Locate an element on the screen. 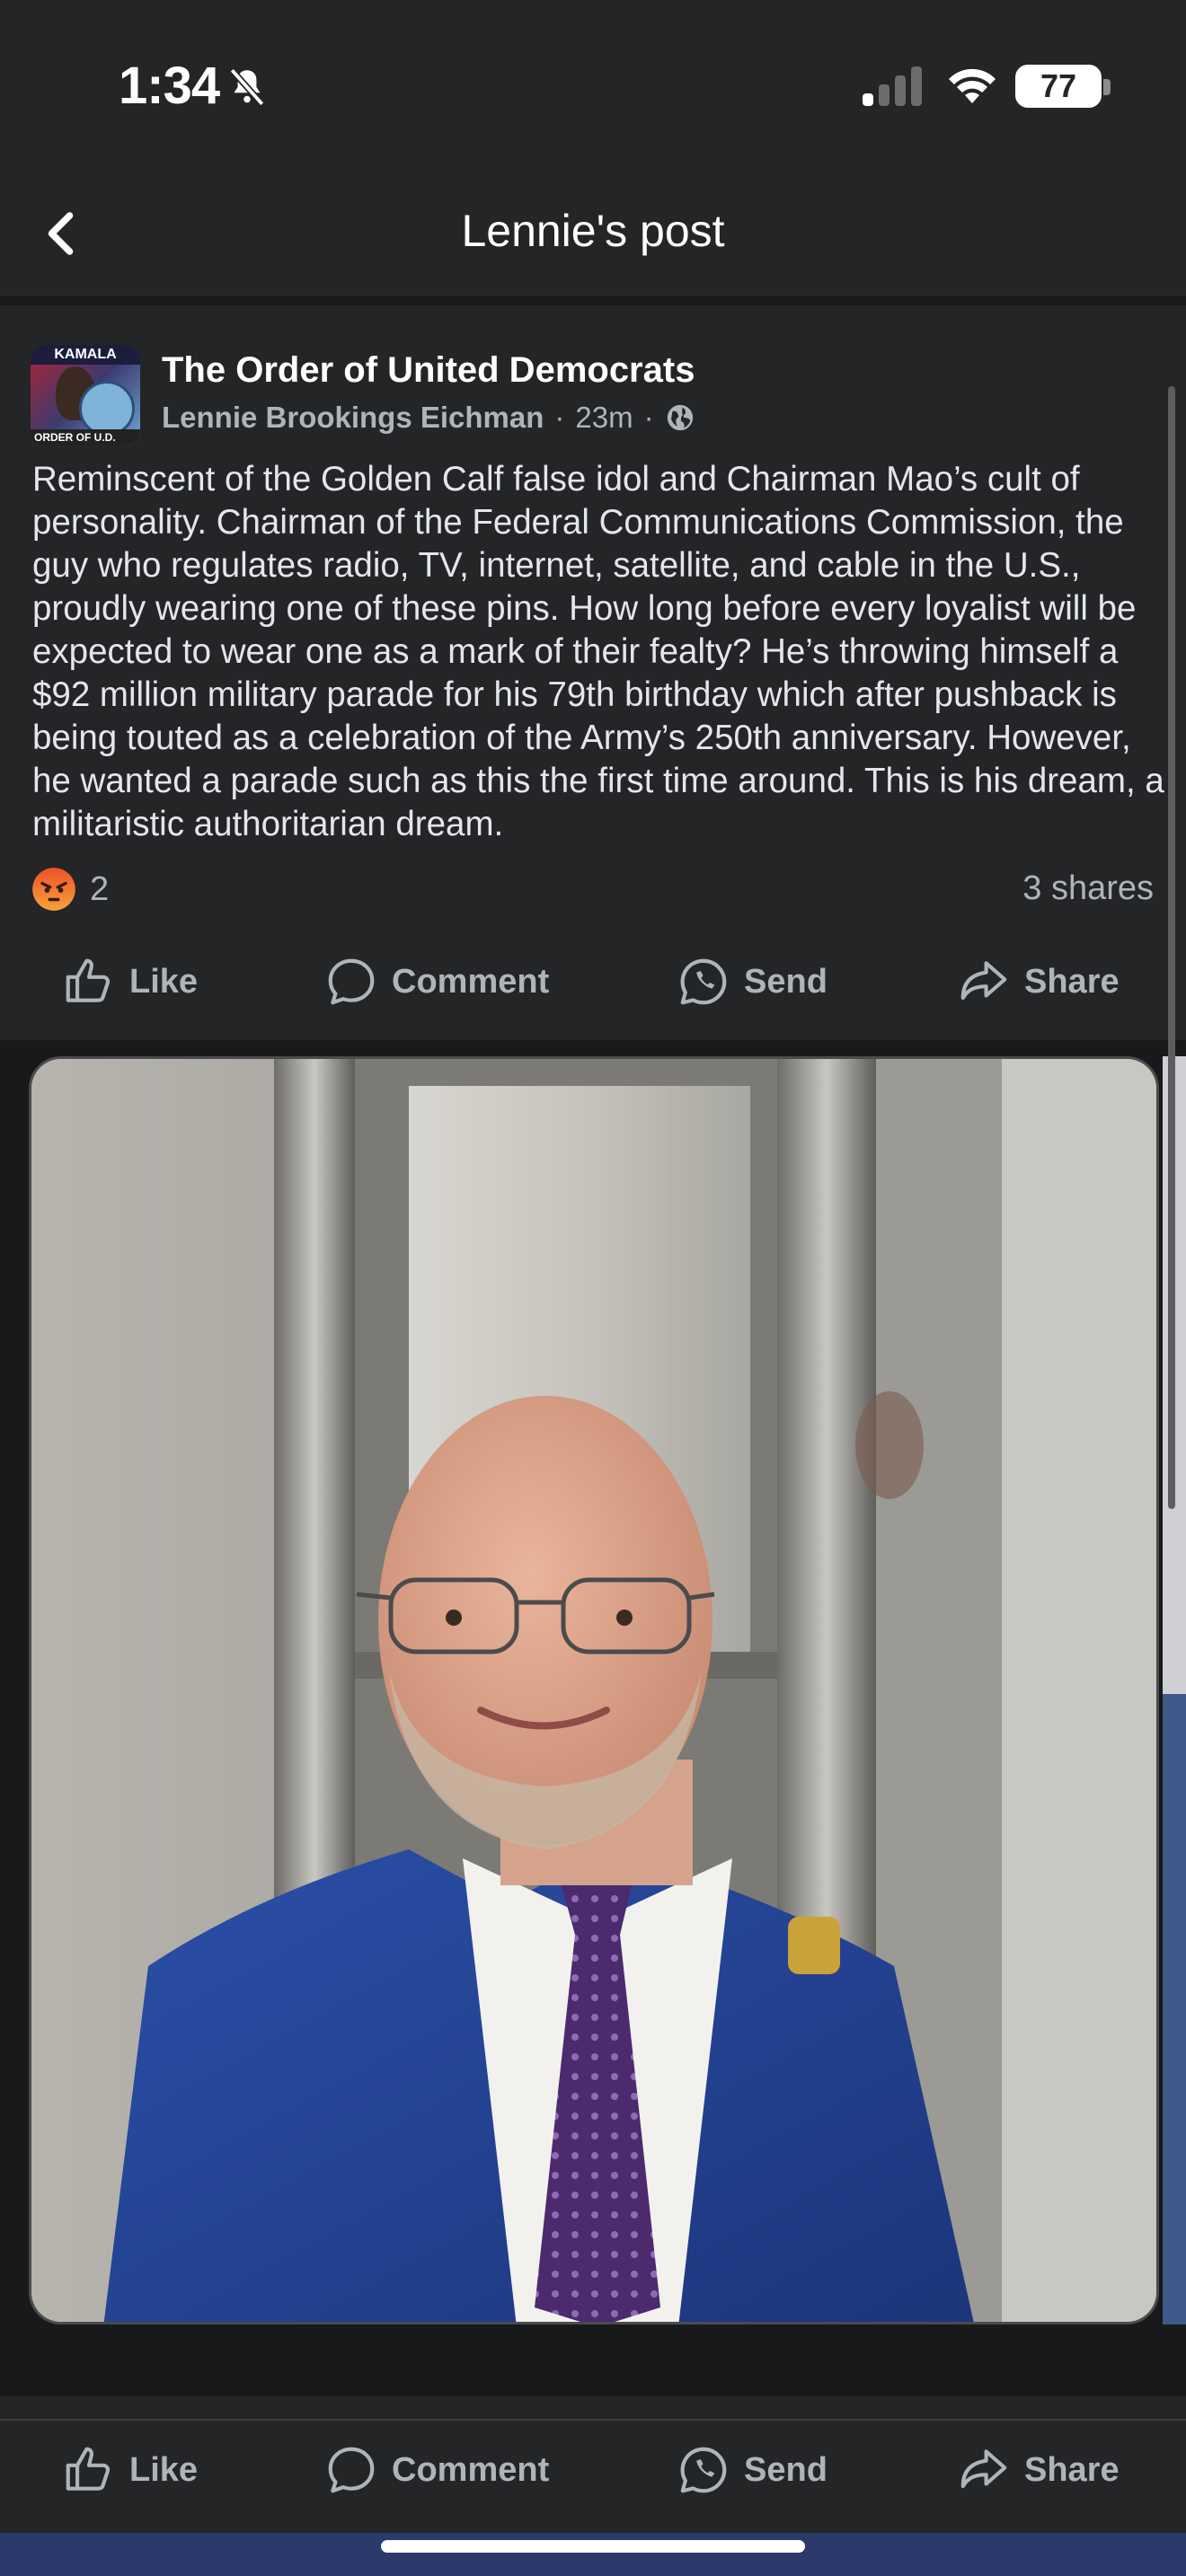 The image size is (1186, 2576). cellular-signal-icon is located at coordinates (892, 86).